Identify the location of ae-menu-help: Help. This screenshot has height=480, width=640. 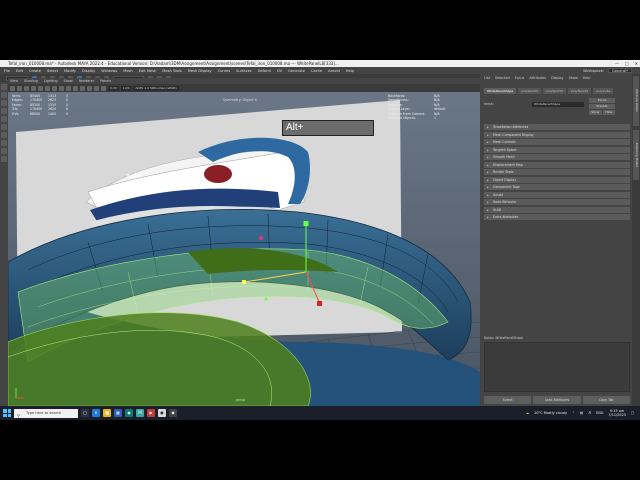
(587, 78).